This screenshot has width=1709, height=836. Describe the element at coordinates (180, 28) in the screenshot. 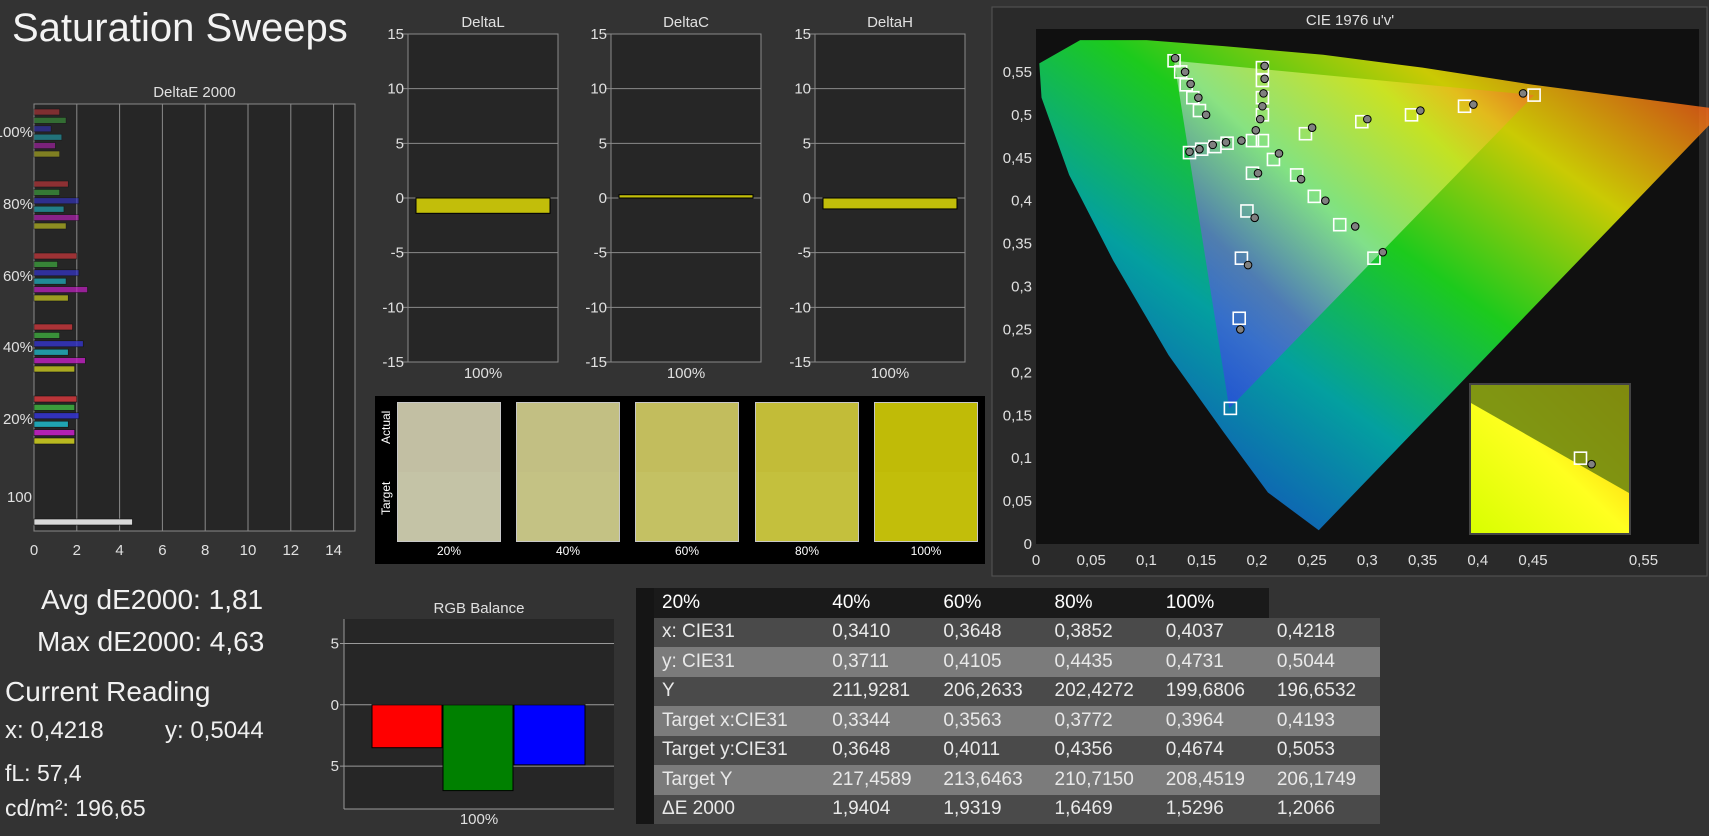

I see `page-title: Saturation Sweeps` at that location.